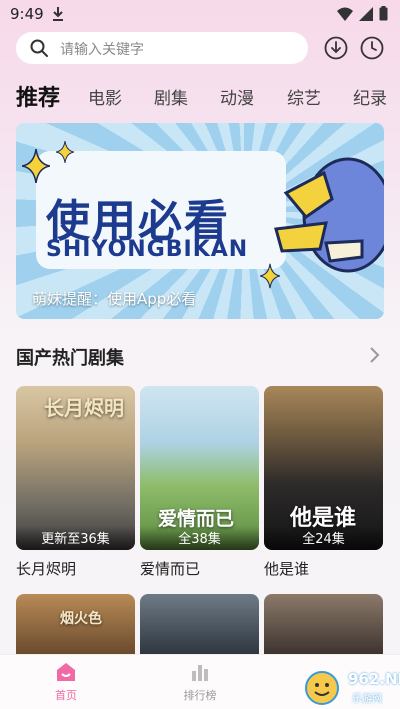  Describe the element at coordinates (102, 50) in the screenshot. I see `search-placeholder: 请输入关键字` at that location.